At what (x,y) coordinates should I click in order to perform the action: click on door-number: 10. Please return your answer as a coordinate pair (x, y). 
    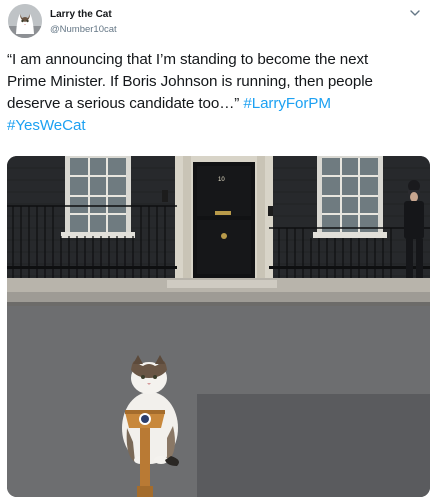
    Looking at the image, I should click on (221, 180).